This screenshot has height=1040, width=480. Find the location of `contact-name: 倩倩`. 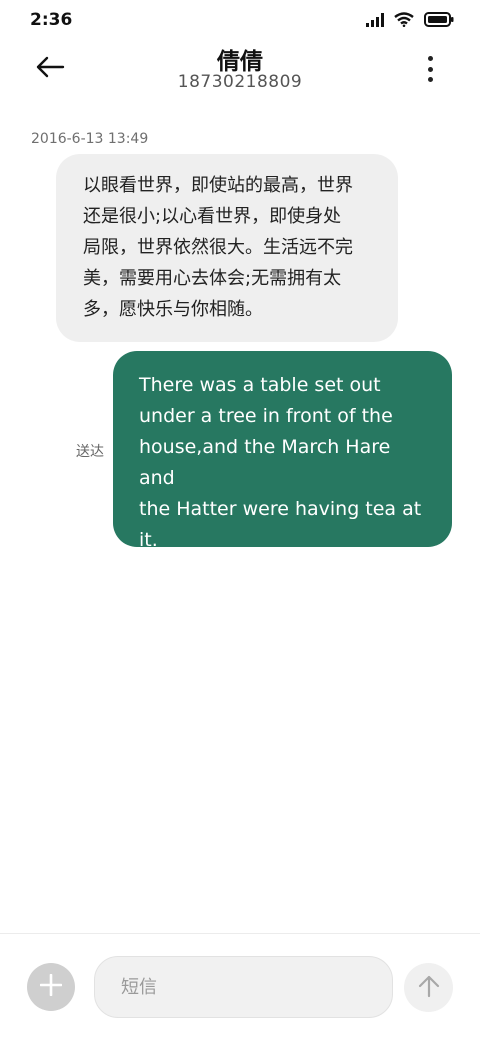

contact-name: 倩倩 is located at coordinates (240, 62).